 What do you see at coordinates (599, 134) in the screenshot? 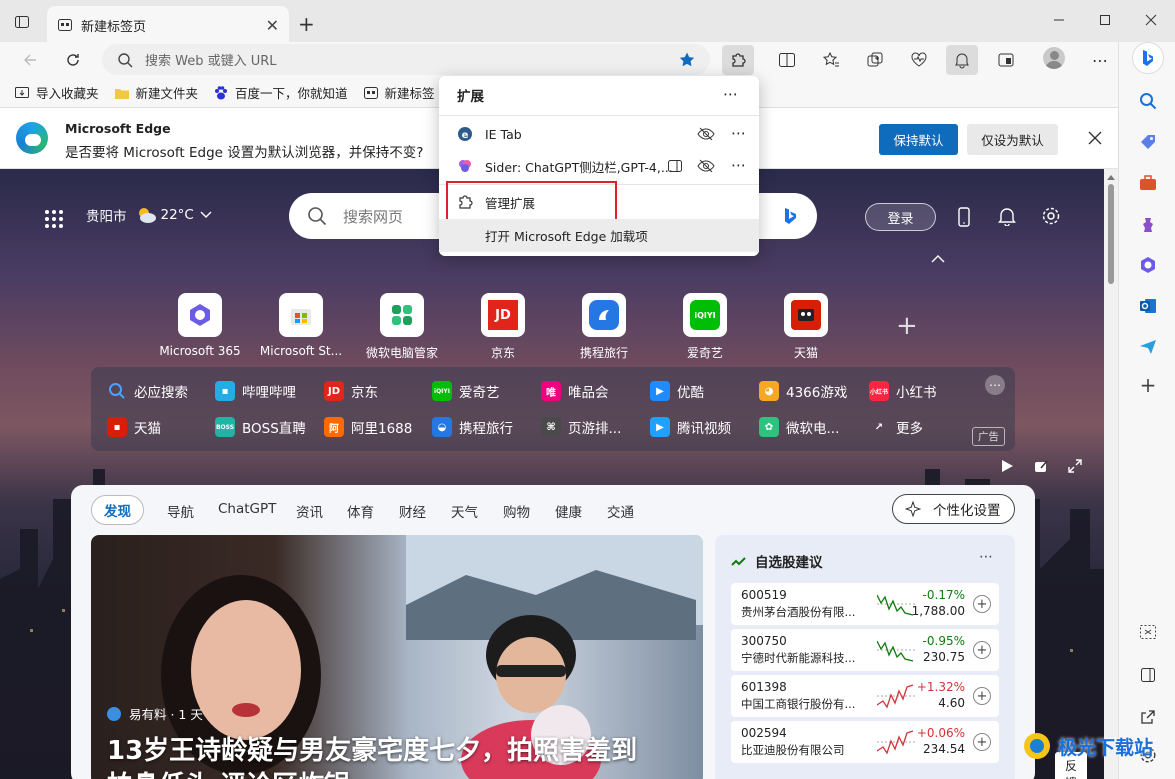
I see `extension-ie-tab: e IE Tab ⋯` at bounding box center [599, 134].